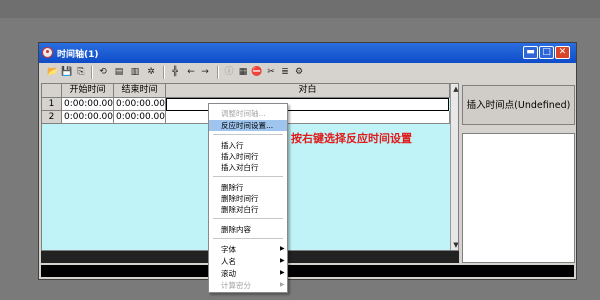 This screenshot has height=300, width=600. I want to click on insert-timepoint-button: 插入时间点(Undefined), so click(518, 105).